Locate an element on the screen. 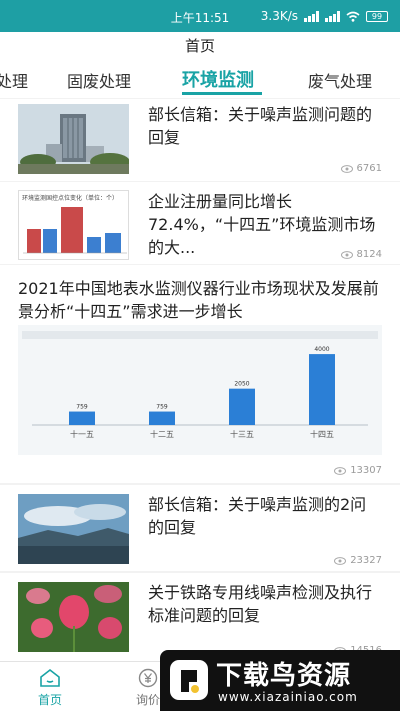  tab-solid-waste: 固废处理 is located at coordinates (99, 80).